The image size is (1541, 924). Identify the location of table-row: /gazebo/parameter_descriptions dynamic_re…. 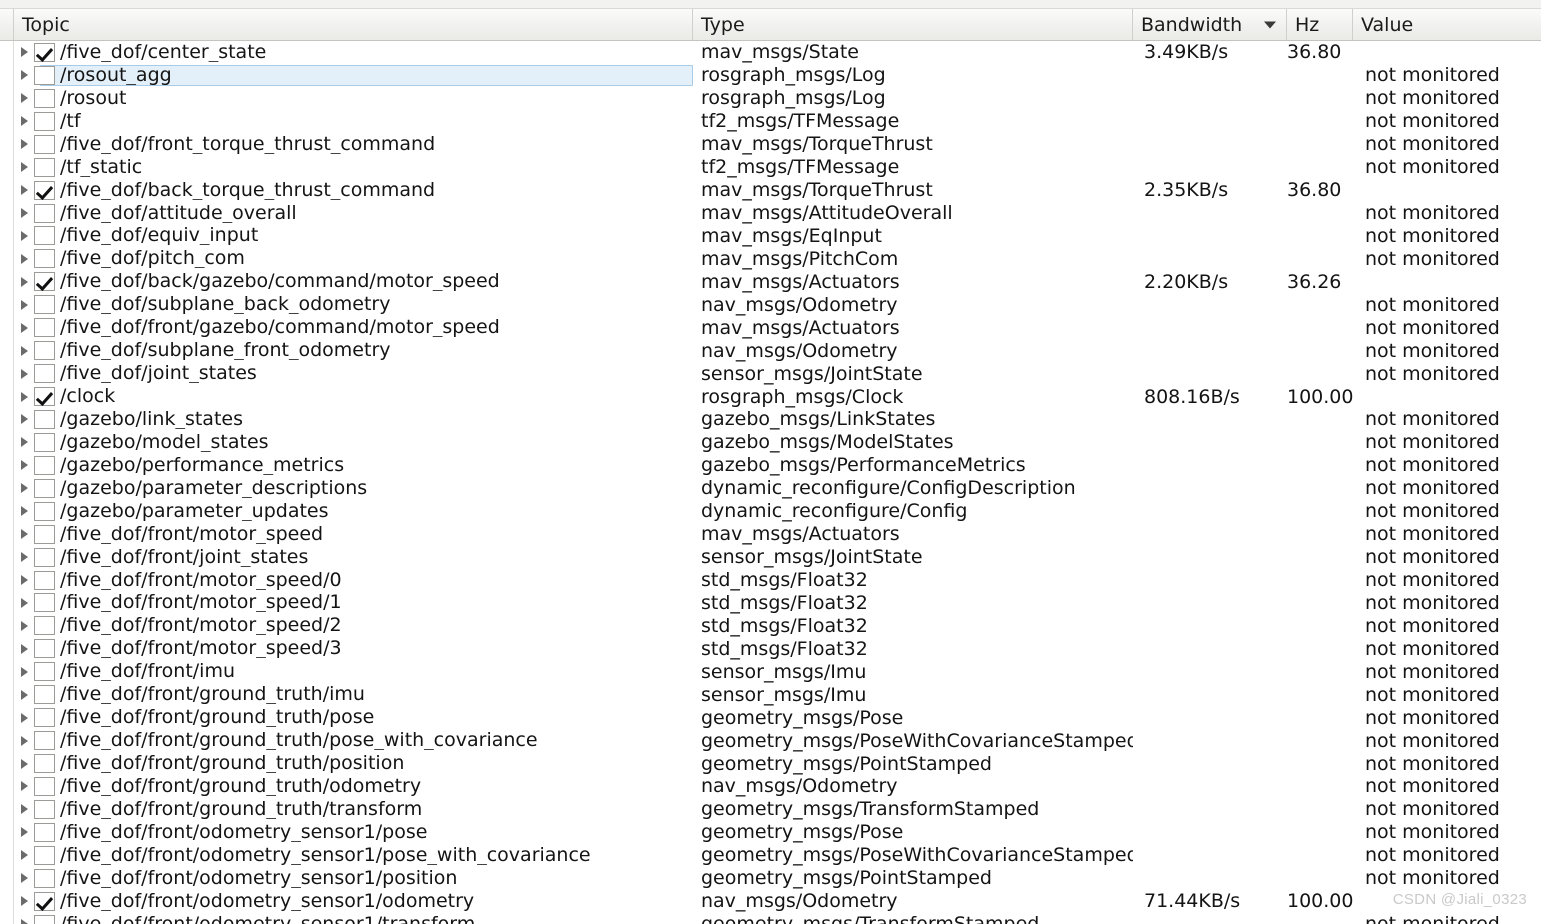
(770, 488).